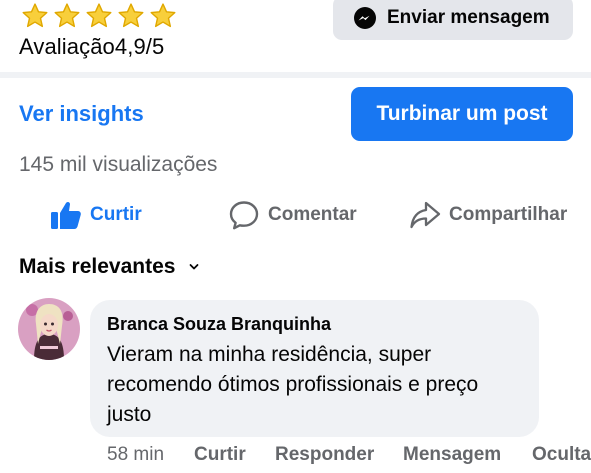 This screenshot has height=473, width=591. What do you see at coordinates (462, 114) in the screenshot?
I see `boost-post-button: Turbinar um post` at bounding box center [462, 114].